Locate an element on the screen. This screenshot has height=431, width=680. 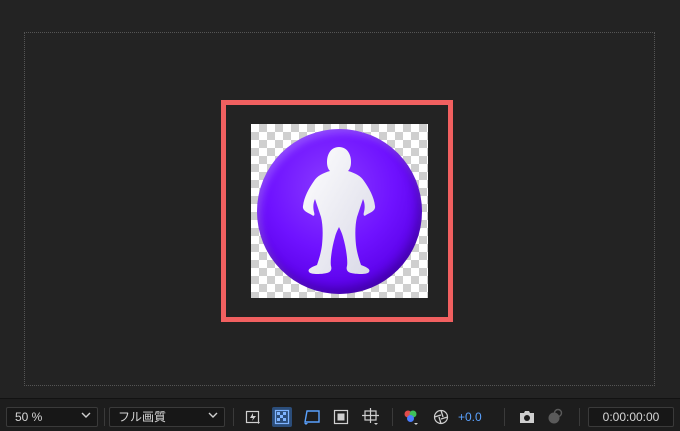
region-of-interest-icon is located at coordinates (312, 417).